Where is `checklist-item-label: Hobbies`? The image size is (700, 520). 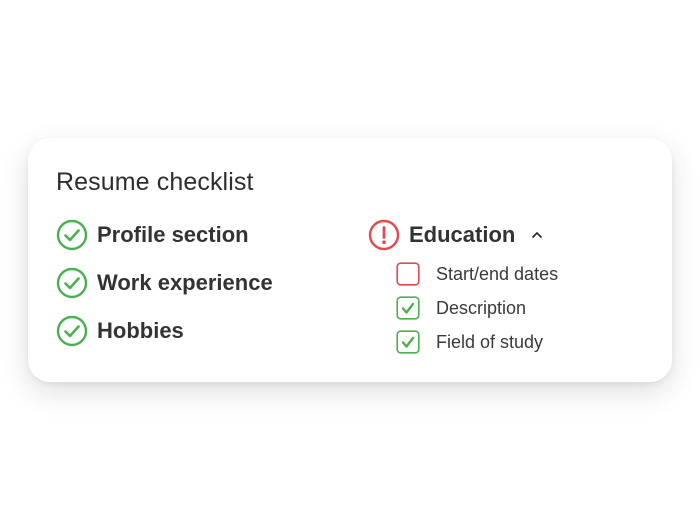
checklist-item-label: Hobbies is located at coordinates (140, 330).